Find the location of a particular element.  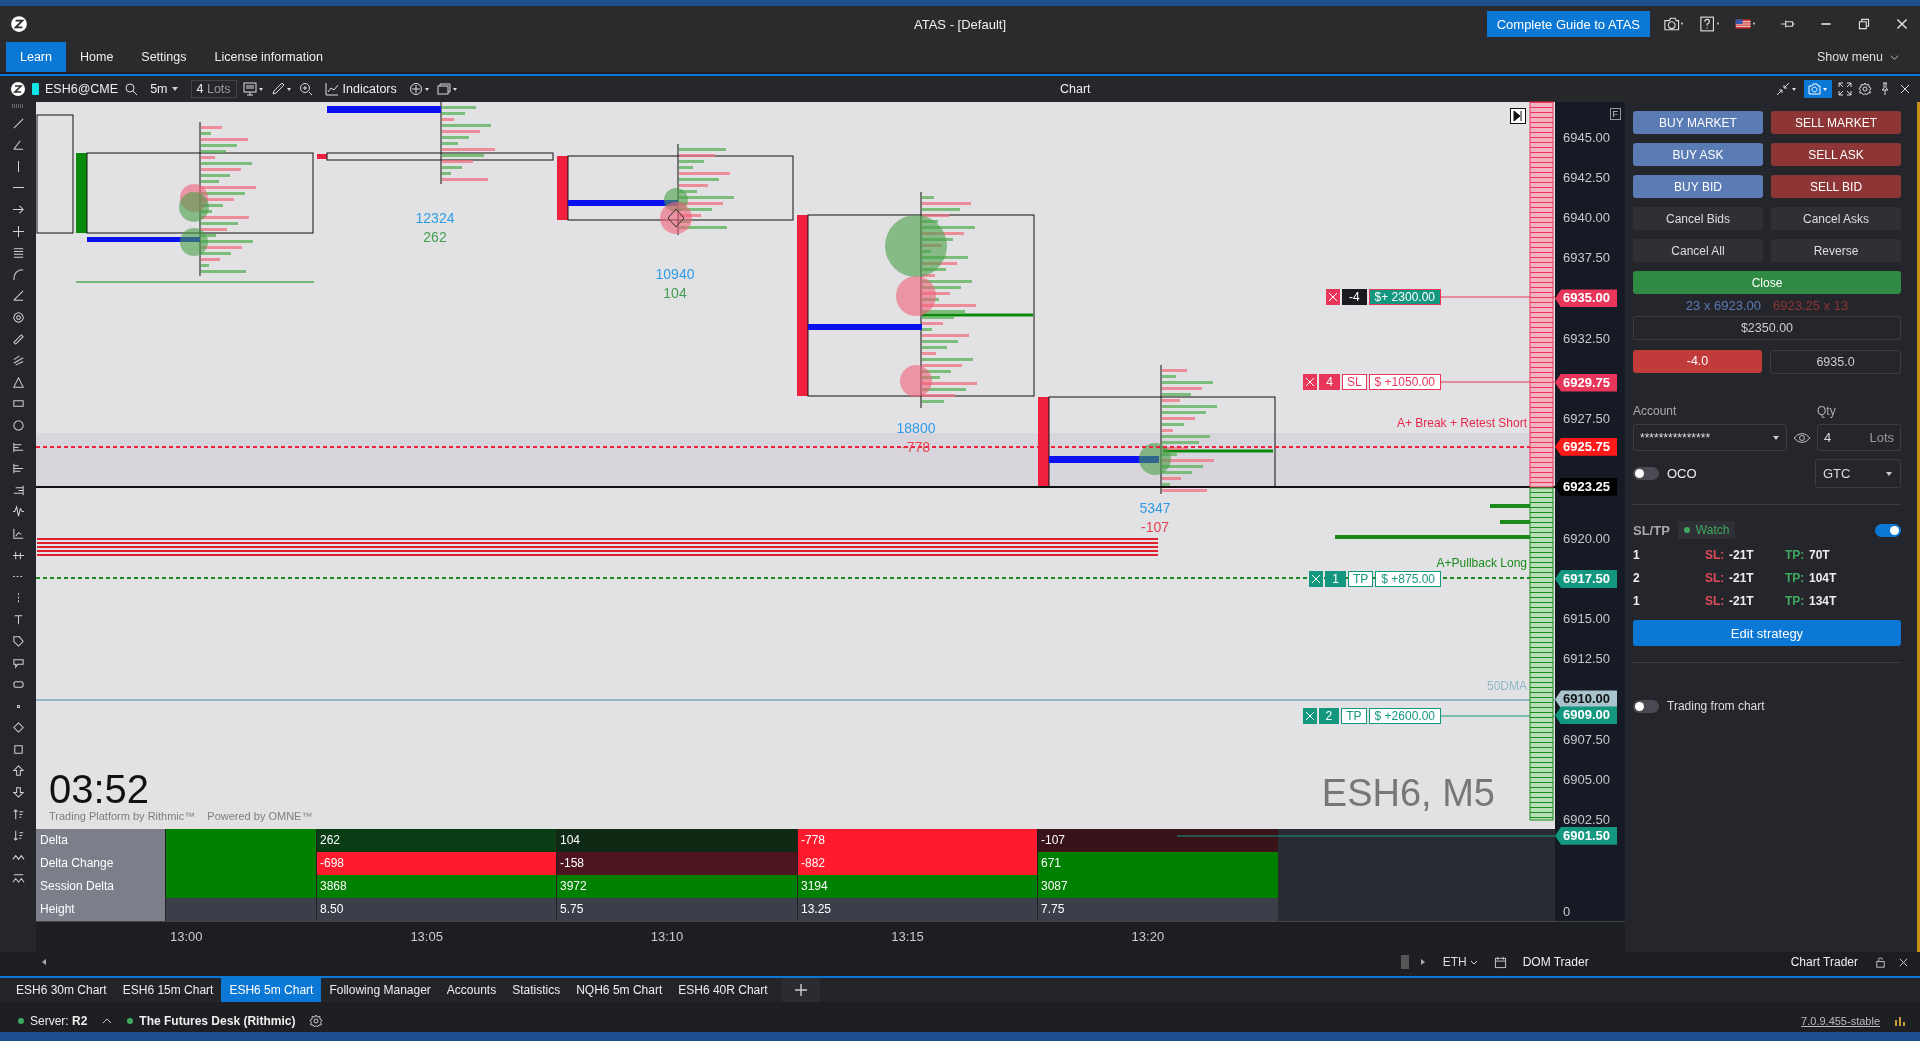

menu-tab: License information is located at coordinates (268, 57).